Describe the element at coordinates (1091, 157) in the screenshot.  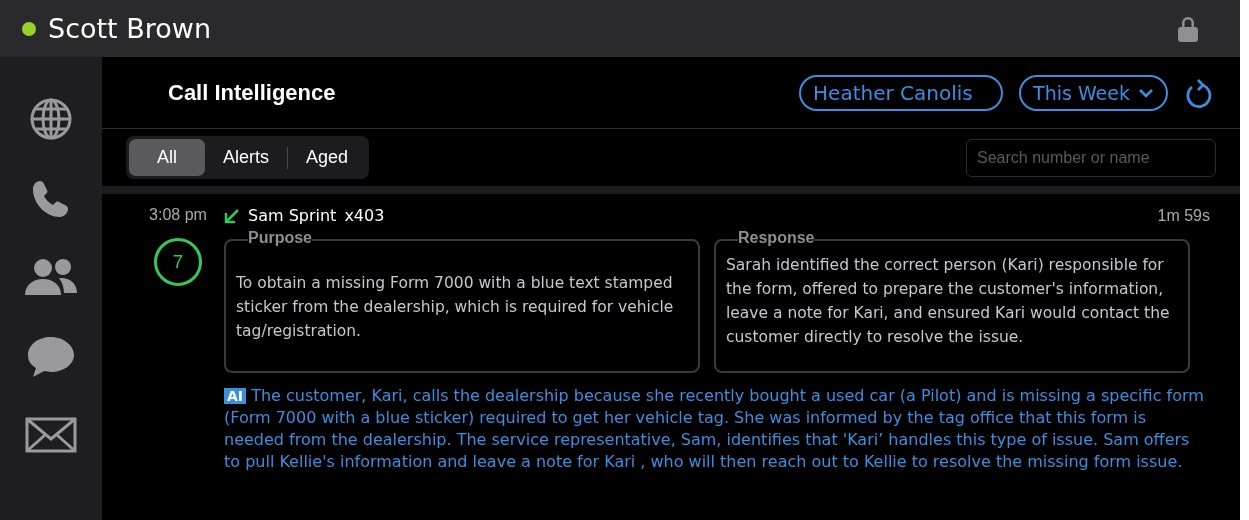
I see `search-field: Search number or name` at that location.